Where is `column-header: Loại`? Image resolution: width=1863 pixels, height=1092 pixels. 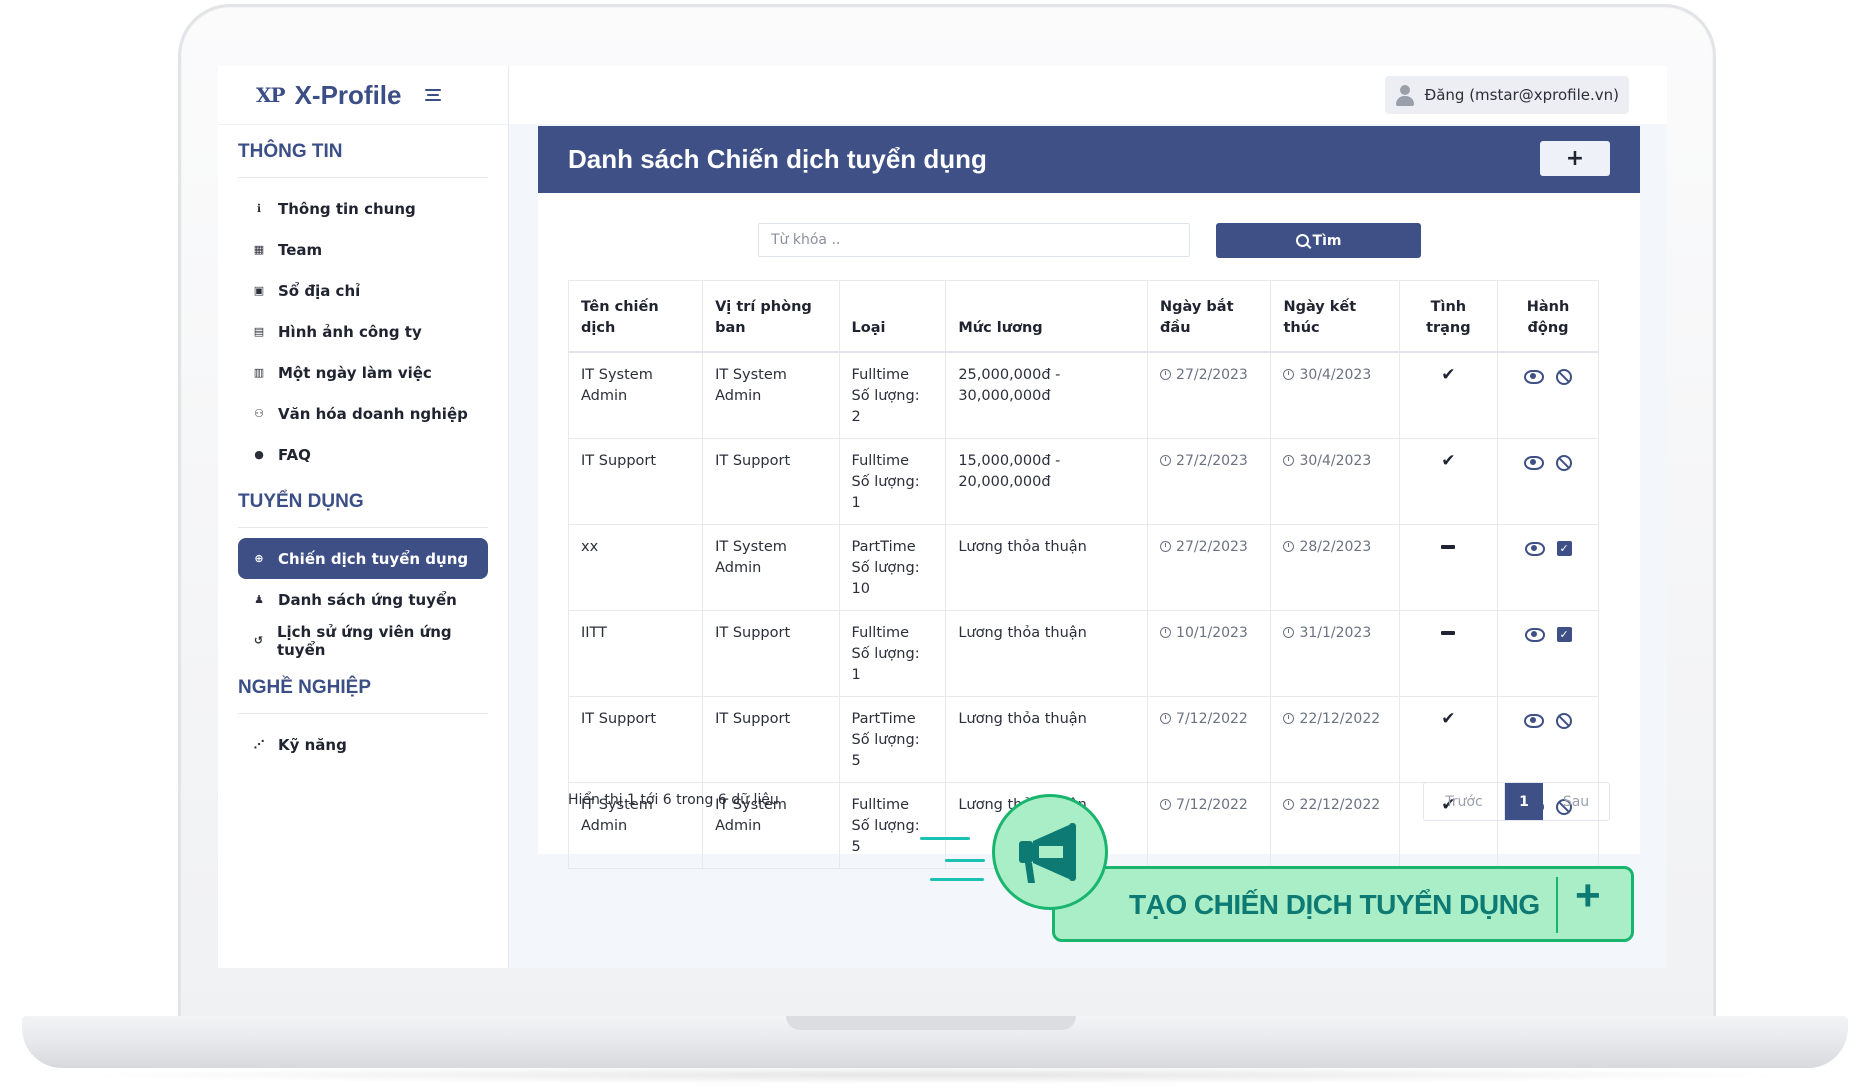
column-header: Loại is located at coordinates (892, 316).